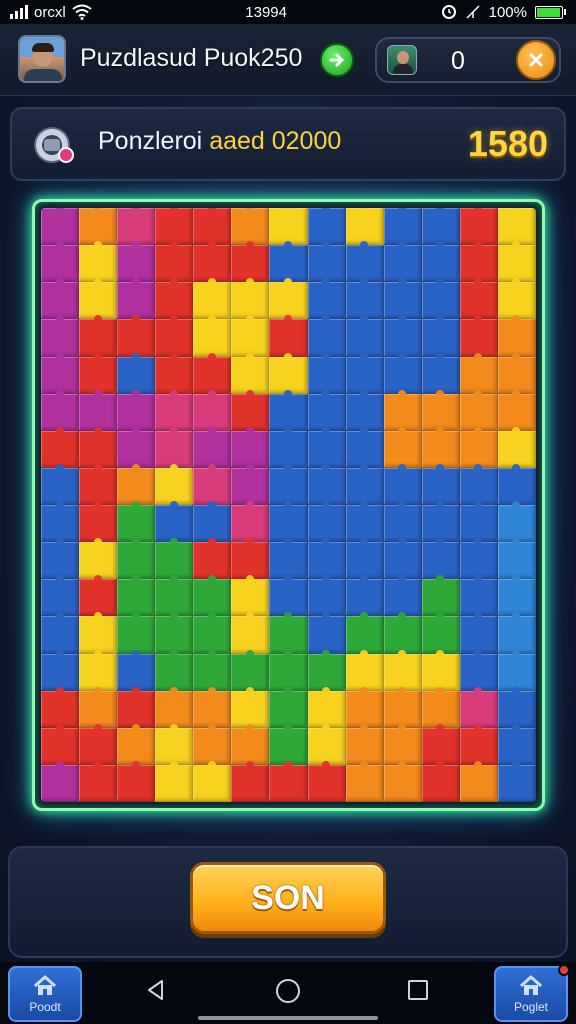  What do you see at coordinates (532, 993) in the screenshot?
I see `nav-tab-profile: Poglet` at bounding box center [532, 993].